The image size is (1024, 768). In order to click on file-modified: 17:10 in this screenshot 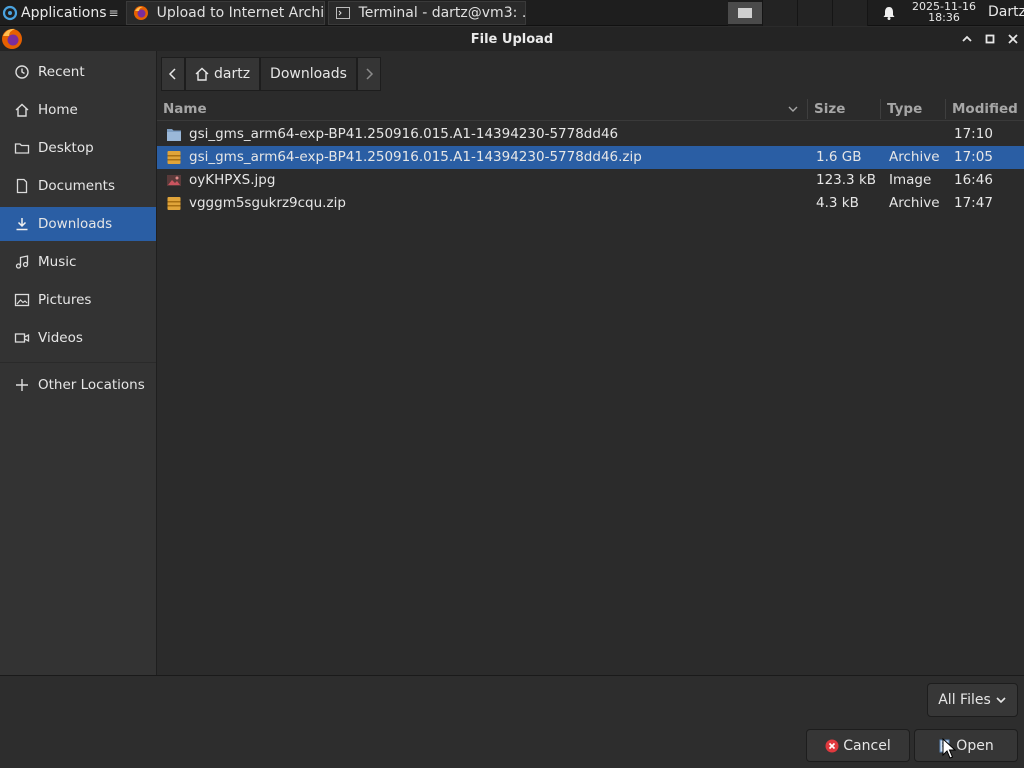, I will do `click(973, 134)`.